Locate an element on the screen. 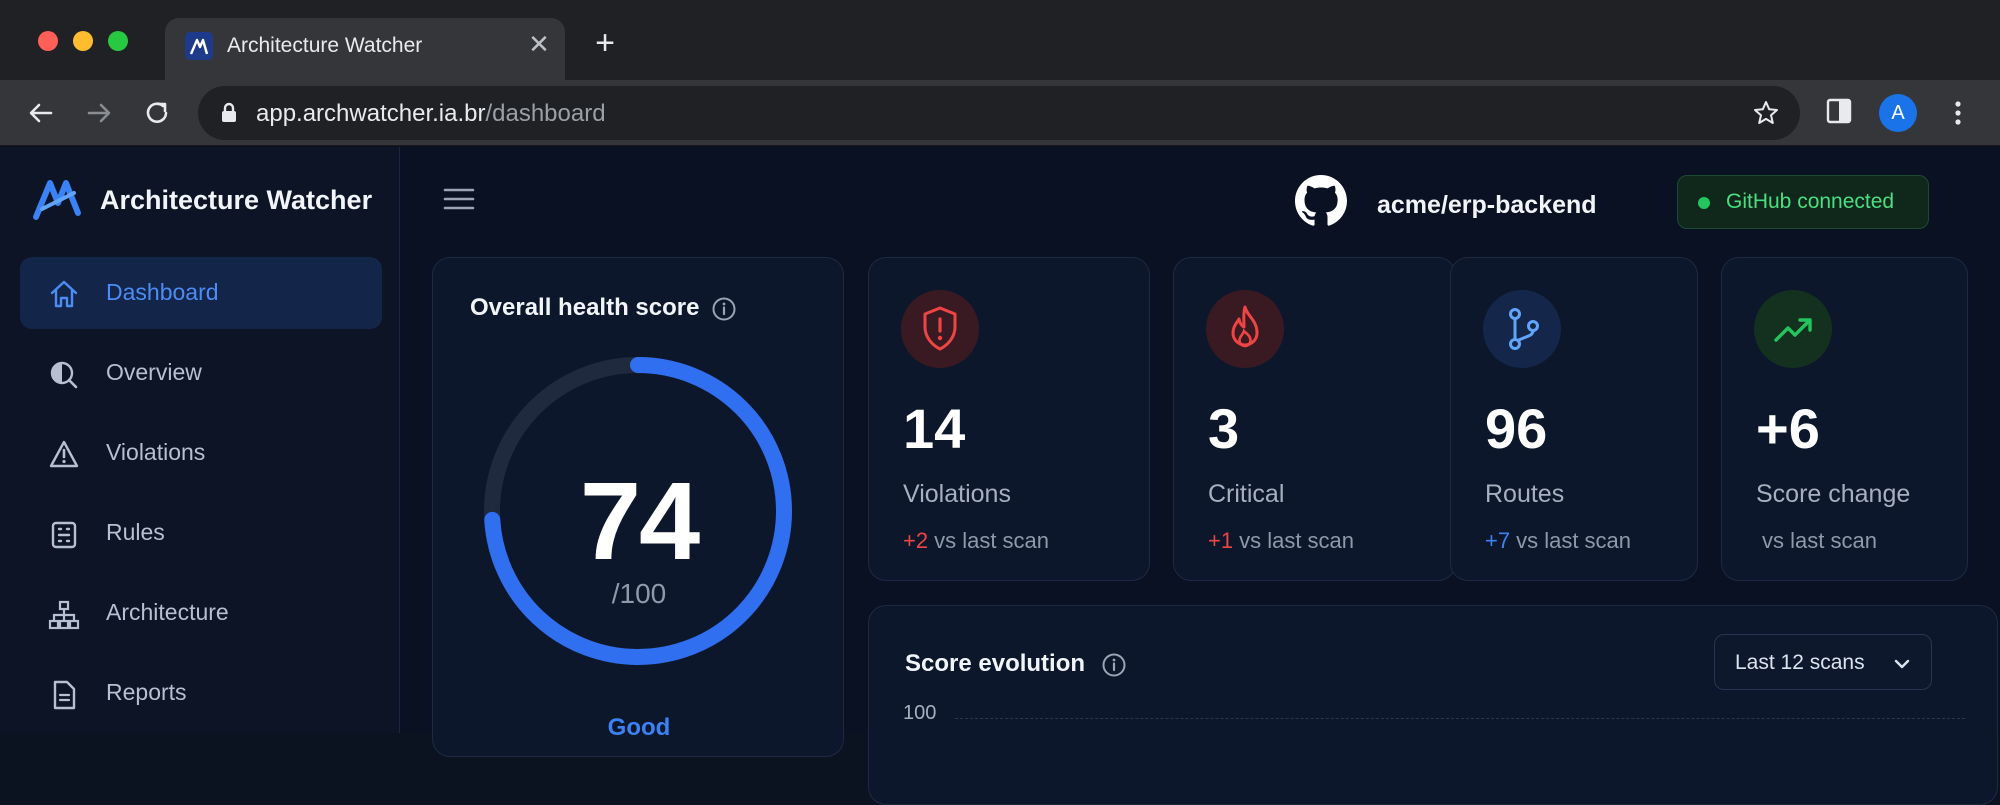 Image resolution: width=2000 pixels, height=805 pixels. health-score-max: /100 is located at coordinates (639, 593).